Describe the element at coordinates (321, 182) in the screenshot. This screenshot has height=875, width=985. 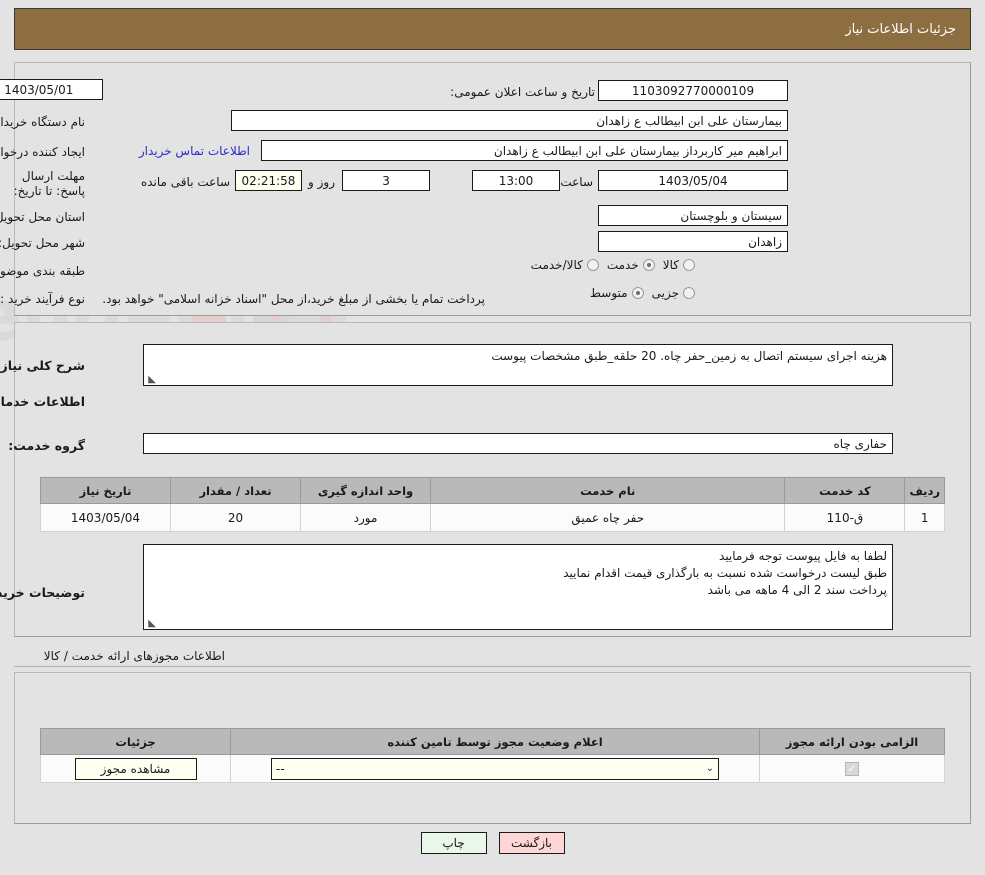
I see `days-unit-label: روز و` at that location.